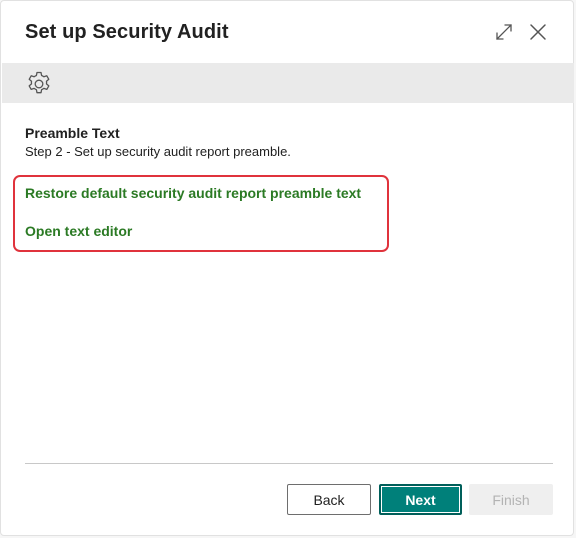 The width and height of the screenshot is (576, 538). What do you see at coordinates (504, 32) in the screenshot?
I see `expand-icon` at bounding box center [504, 32].